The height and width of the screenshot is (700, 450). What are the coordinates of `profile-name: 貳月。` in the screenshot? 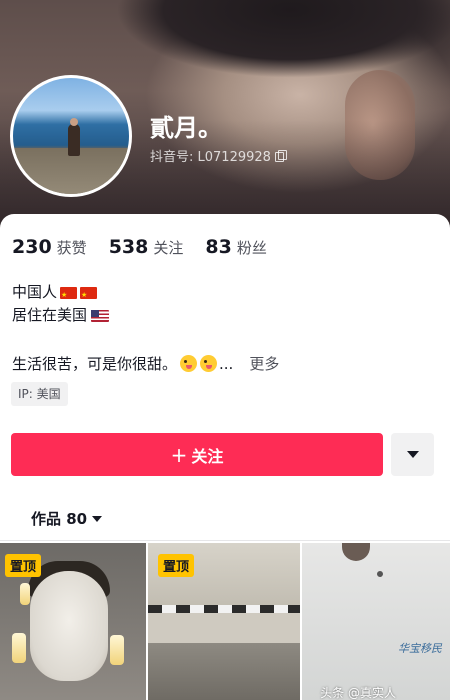 It's located at (186, 128).